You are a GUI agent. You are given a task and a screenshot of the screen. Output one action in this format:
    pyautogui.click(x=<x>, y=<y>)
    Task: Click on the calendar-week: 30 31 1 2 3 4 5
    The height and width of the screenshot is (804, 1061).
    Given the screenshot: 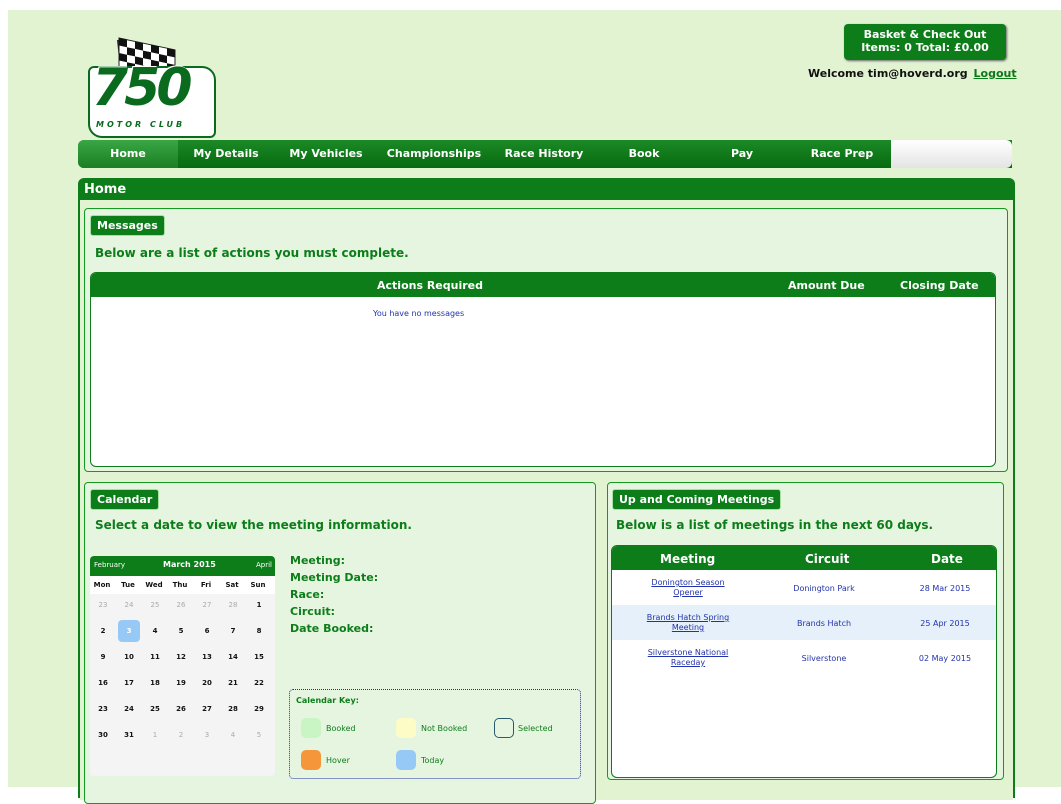 What is the action you would take?
    pyautogui.click(x=182, y=737)
    